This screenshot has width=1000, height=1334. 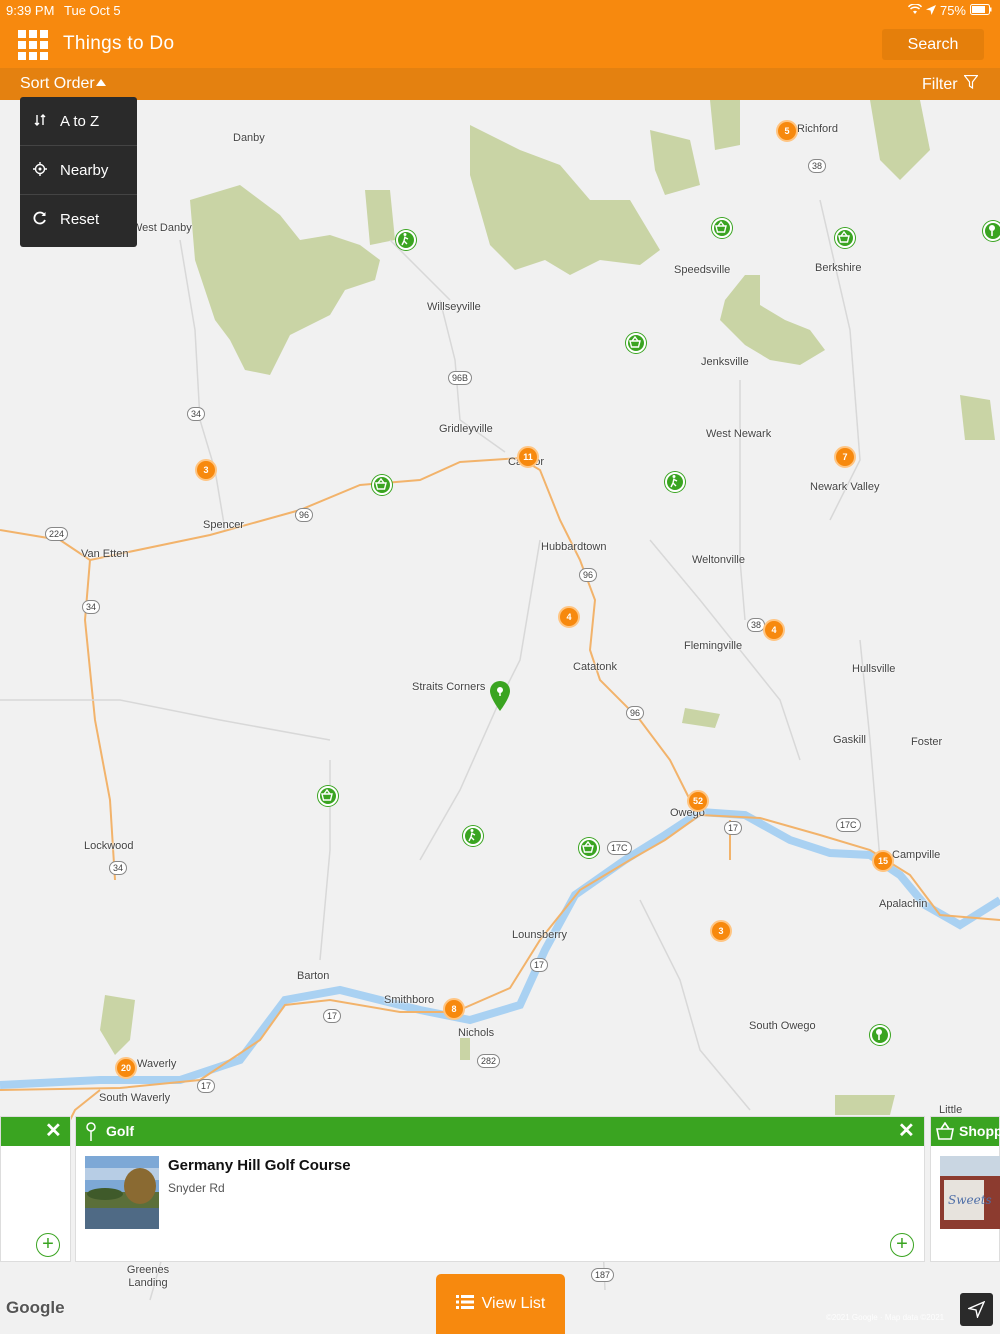 What do you see at coordinates (119, 43) in the screenshot?
I see `page-title: Things to Do` at bounding box center [119, 43].